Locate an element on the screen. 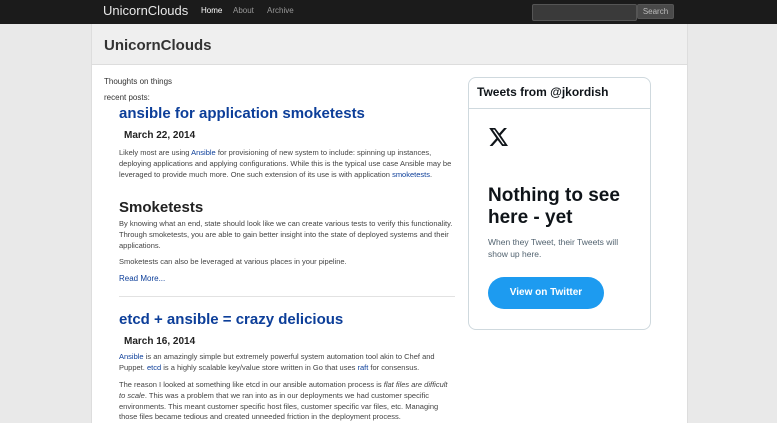 This screenshot has width=777, height=423. nav-archive-link: Archive is located at coordinates (280, 10).